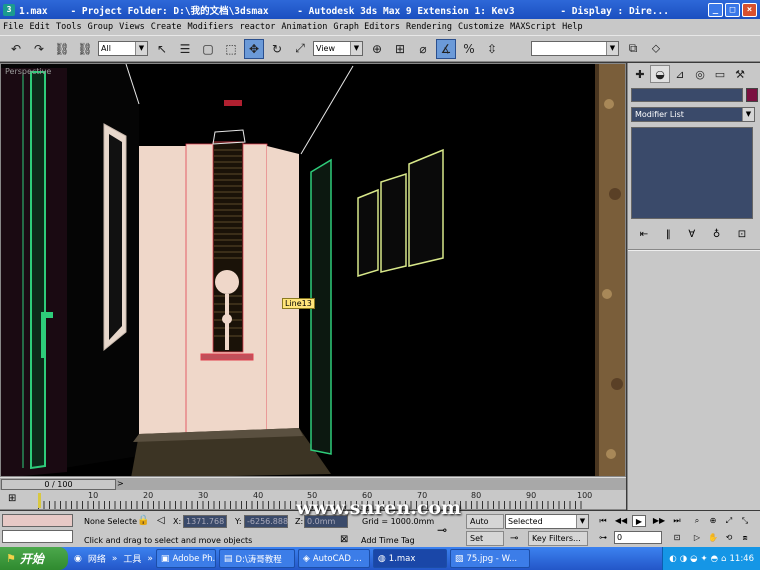  Describe the element at coordinates (677, 538) in the screenshot. I see `time-configuration-icon: ⊡` at that location.